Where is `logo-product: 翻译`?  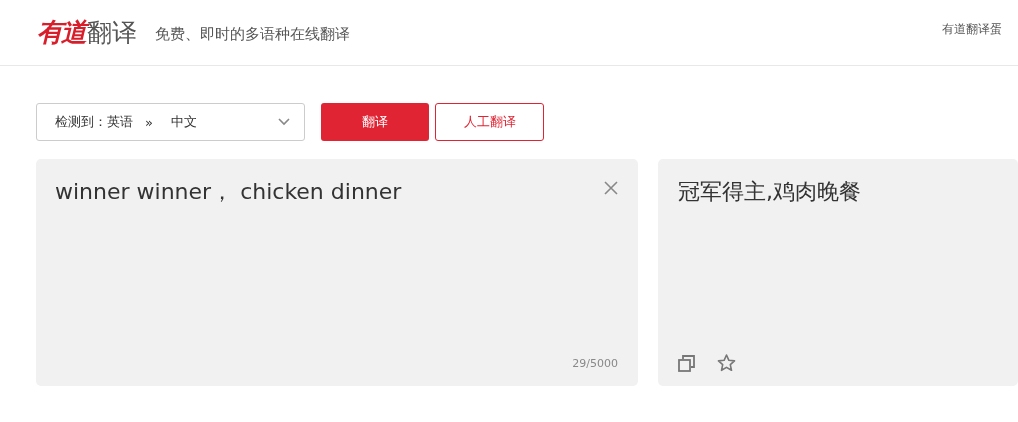
logo-product: 翻译 is located at coordinates (112, 32).